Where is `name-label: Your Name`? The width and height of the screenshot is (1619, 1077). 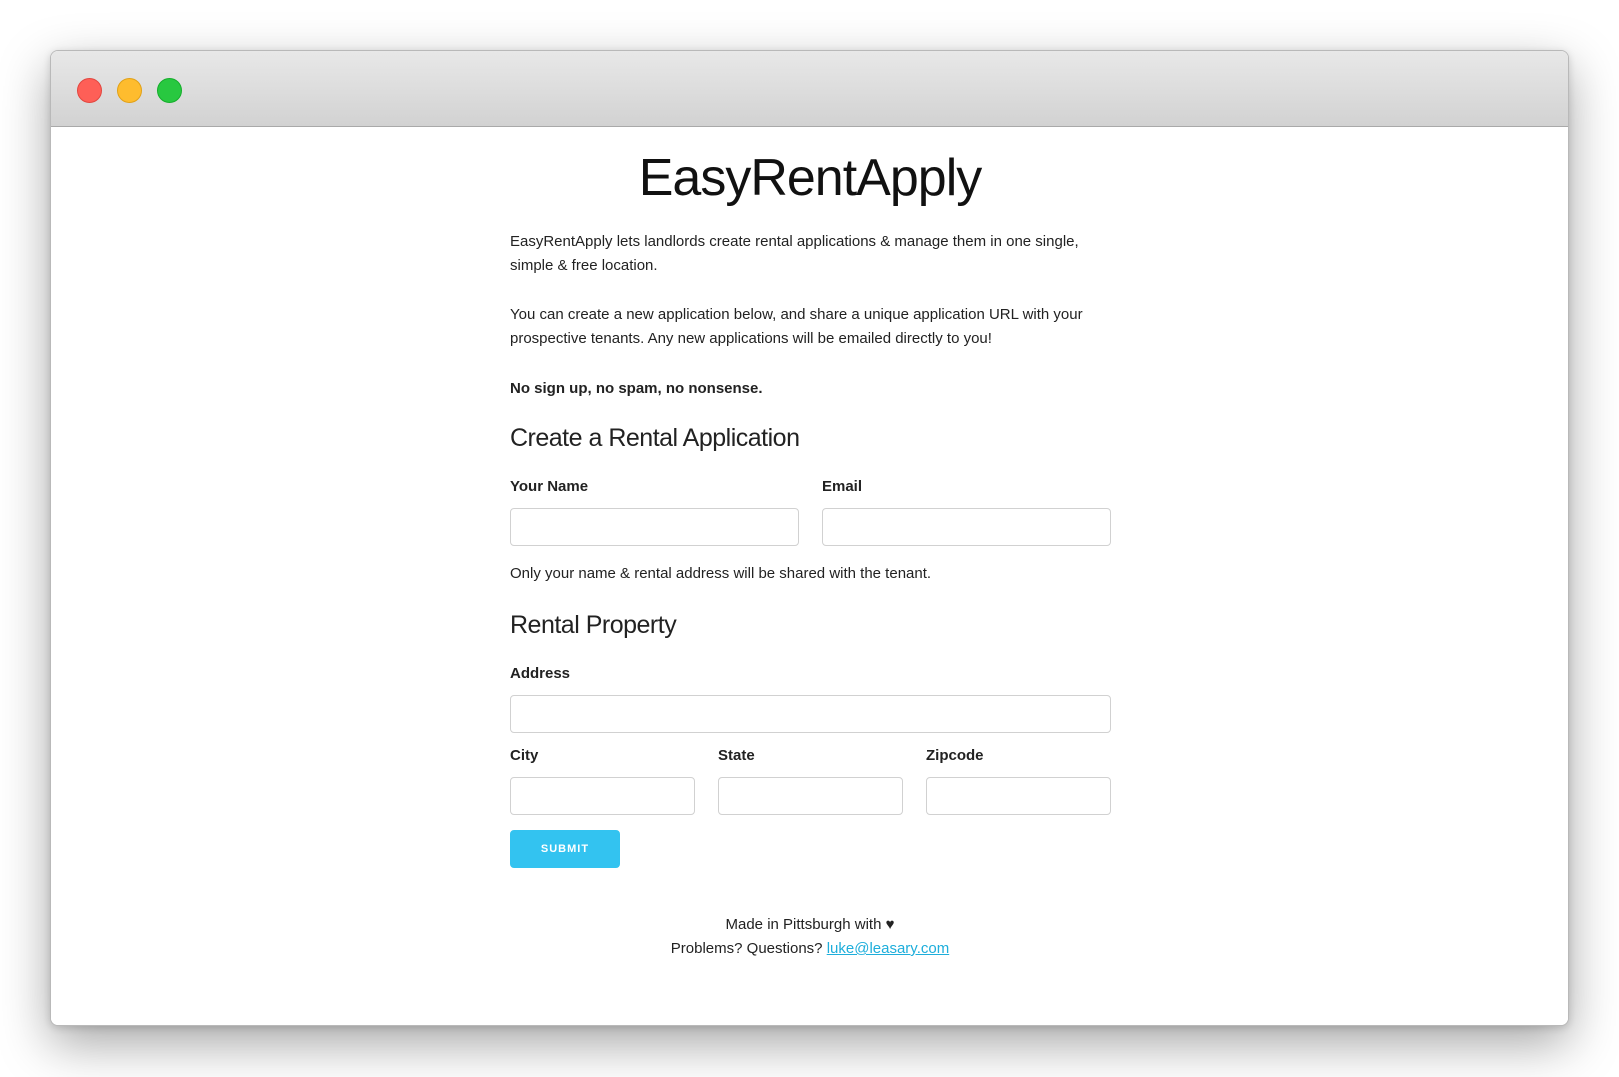
name-label: Your Name is located at coordinates (549, 486).